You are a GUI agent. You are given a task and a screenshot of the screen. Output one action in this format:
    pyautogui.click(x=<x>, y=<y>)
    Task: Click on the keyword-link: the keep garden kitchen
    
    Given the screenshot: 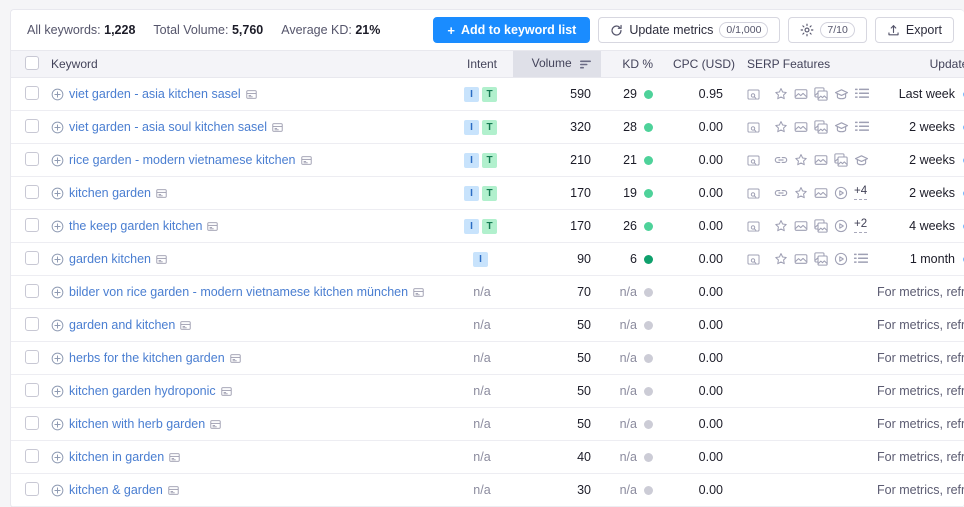 What is the action you would take?
    pyautogui.click(x=135, y=226)
    